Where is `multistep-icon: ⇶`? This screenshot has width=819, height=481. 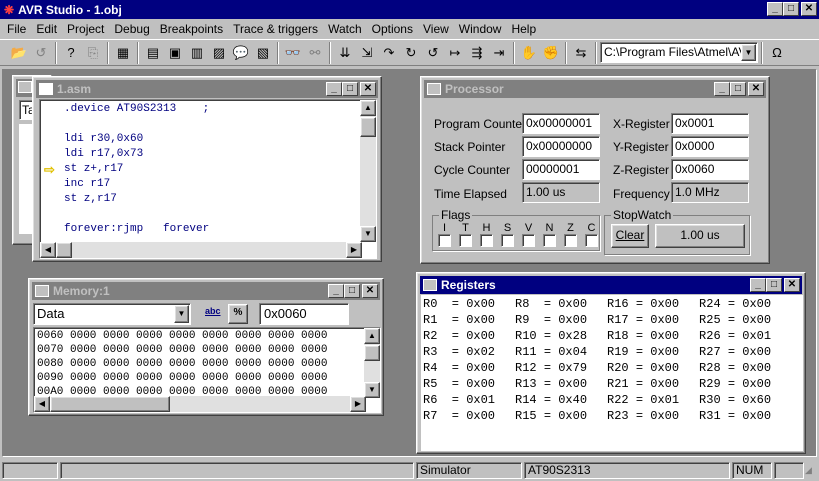
multistep-icon: ⇶ is located at coordinates (477, 53).